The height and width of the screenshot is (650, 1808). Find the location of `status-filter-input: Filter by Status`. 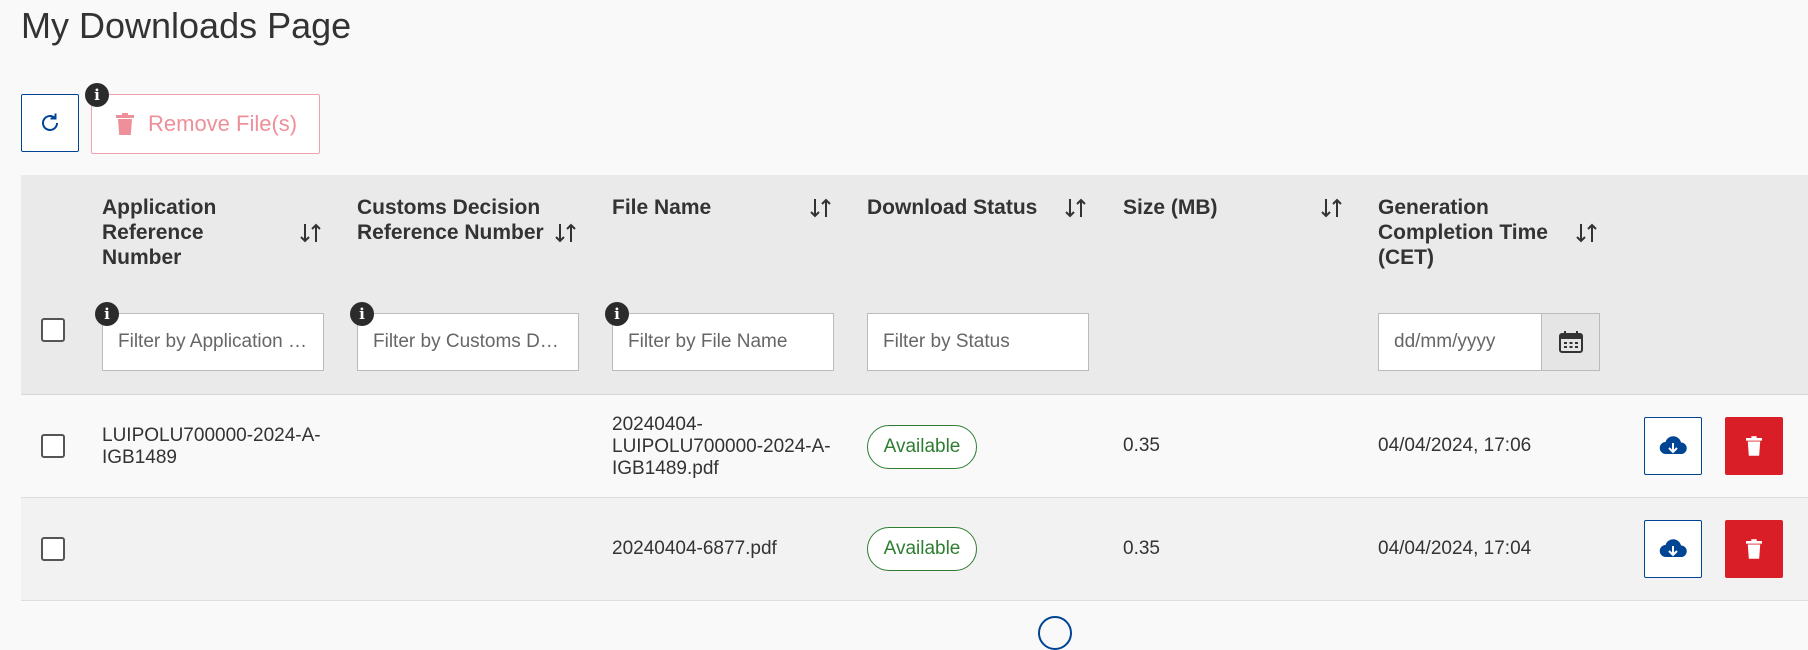

status-filter-input: Filter by Status is located at coordinates (978, 342).